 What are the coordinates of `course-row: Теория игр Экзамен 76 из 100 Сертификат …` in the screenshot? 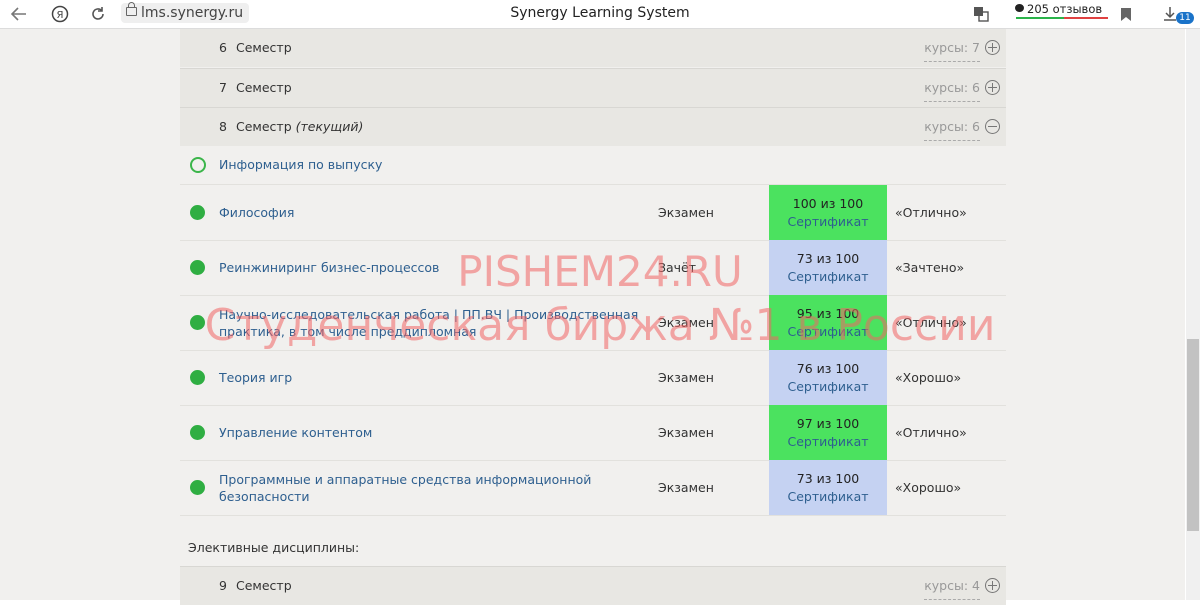 It's located at (593, 378).